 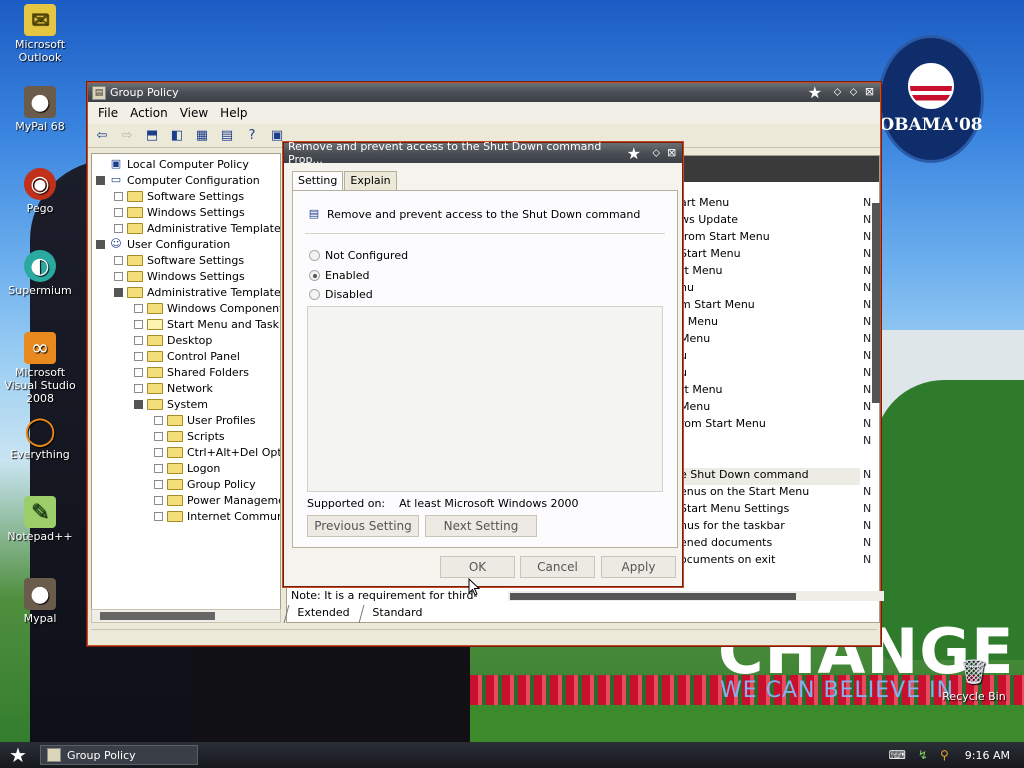 What do you see at coordinates (853, 92) in the screenshot?
I see `maximize-button: ⬦` at bounding box center [853, 92].